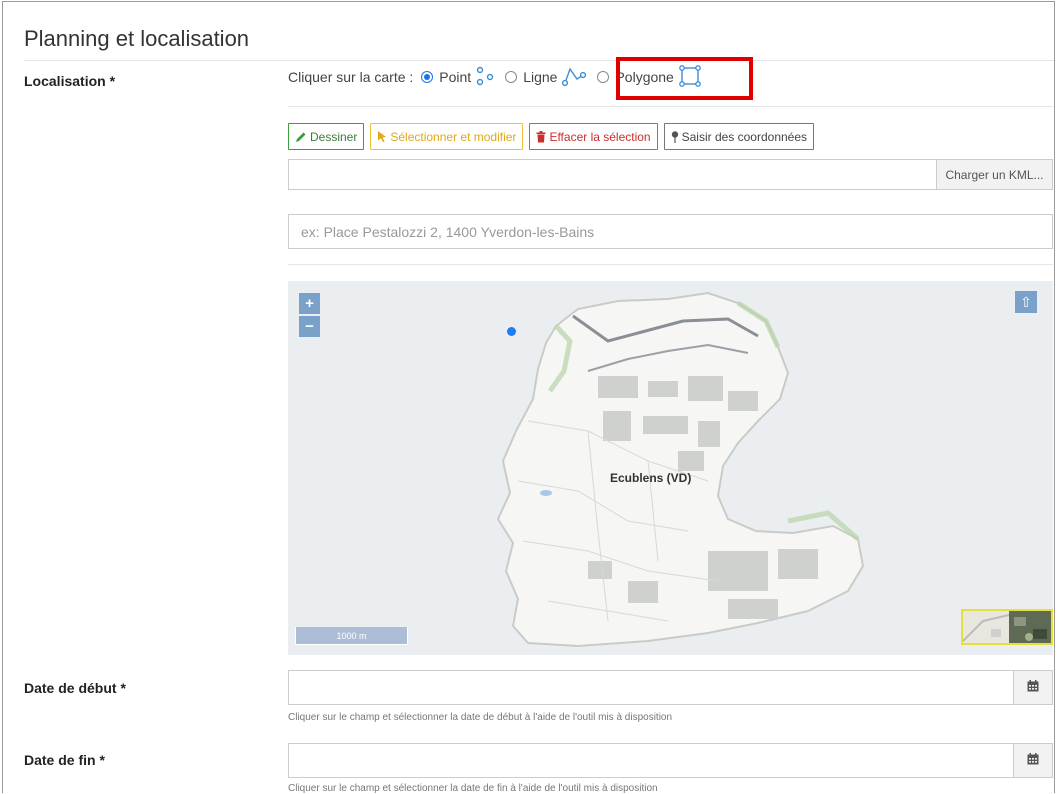 Image resolution: width=1057 pixels, height=794 pixels. Describe the element at coordinates (651, 687) in the screenshot. I see `start-date-input` at that location.